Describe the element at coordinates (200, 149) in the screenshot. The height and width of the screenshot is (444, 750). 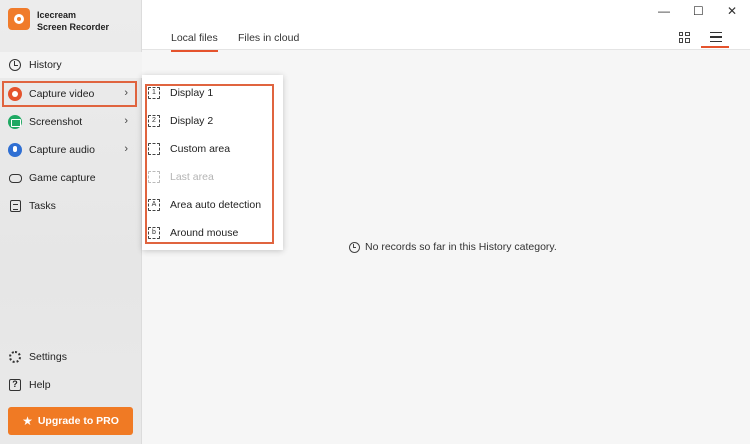
I see `menu-item-label: Custom area` at that location.